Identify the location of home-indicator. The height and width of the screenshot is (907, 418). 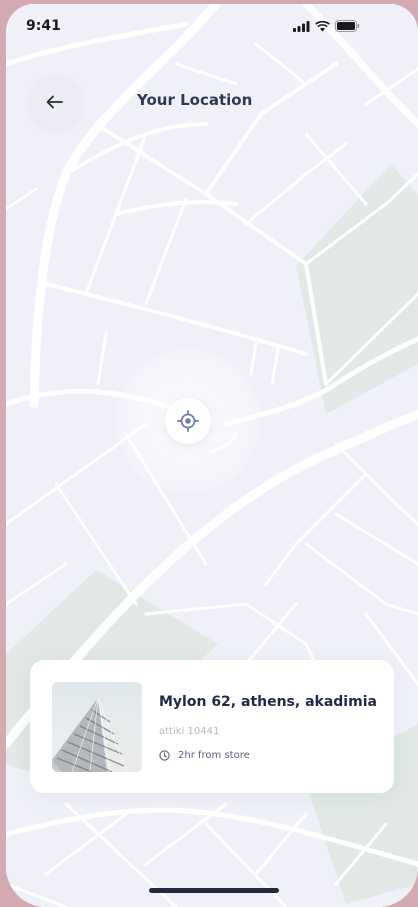
(214, 890).